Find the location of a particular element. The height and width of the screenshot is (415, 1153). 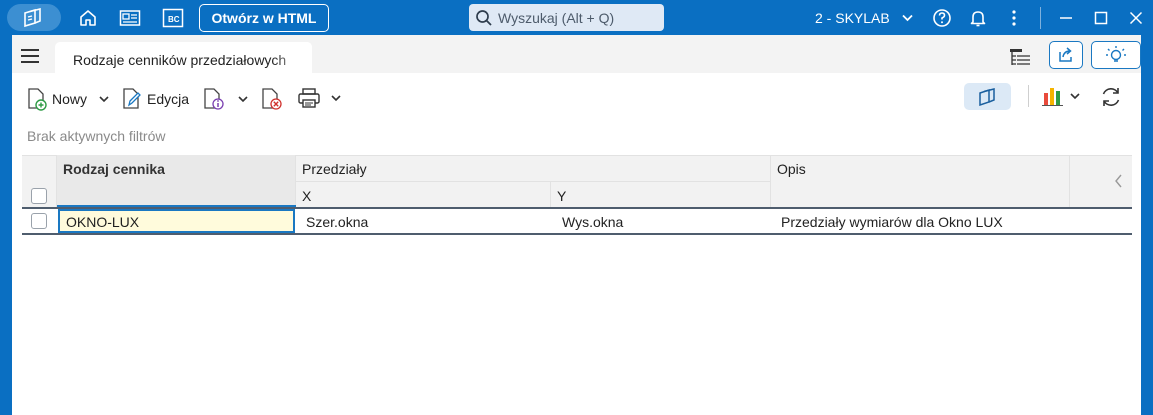

tab-rodzaje-cennikow: Rodzaje cenników przedziałowych is located at coordinates (183, 57).